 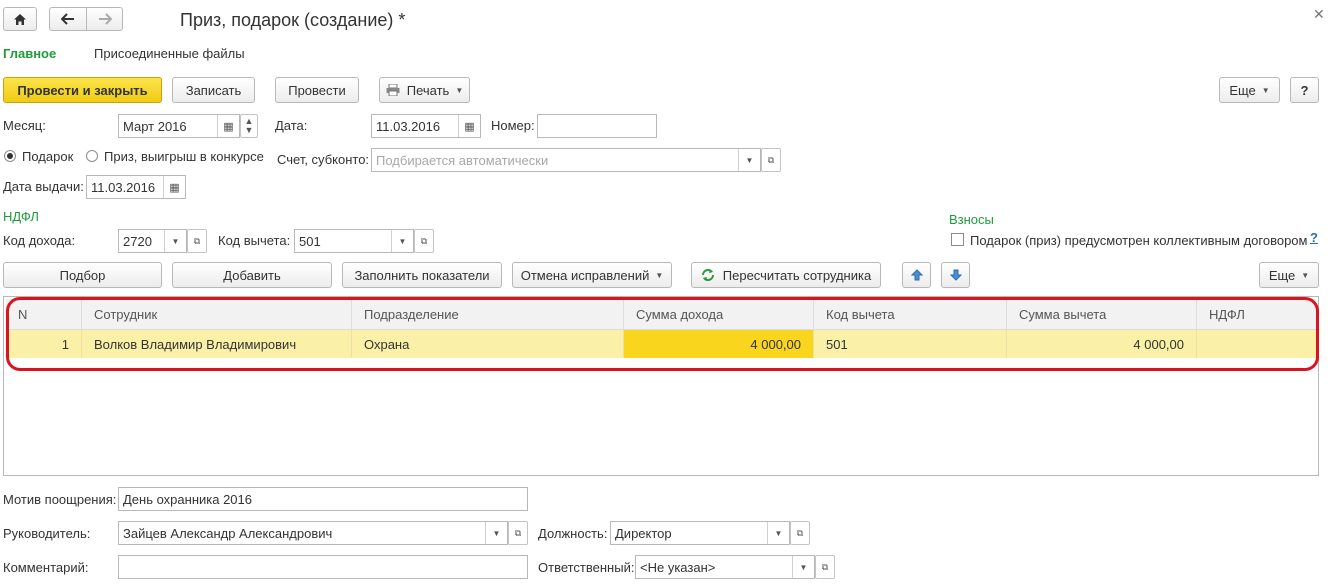 I want to click on head-value: Зайцев Александр Александрович, so click(x=228, y=533).